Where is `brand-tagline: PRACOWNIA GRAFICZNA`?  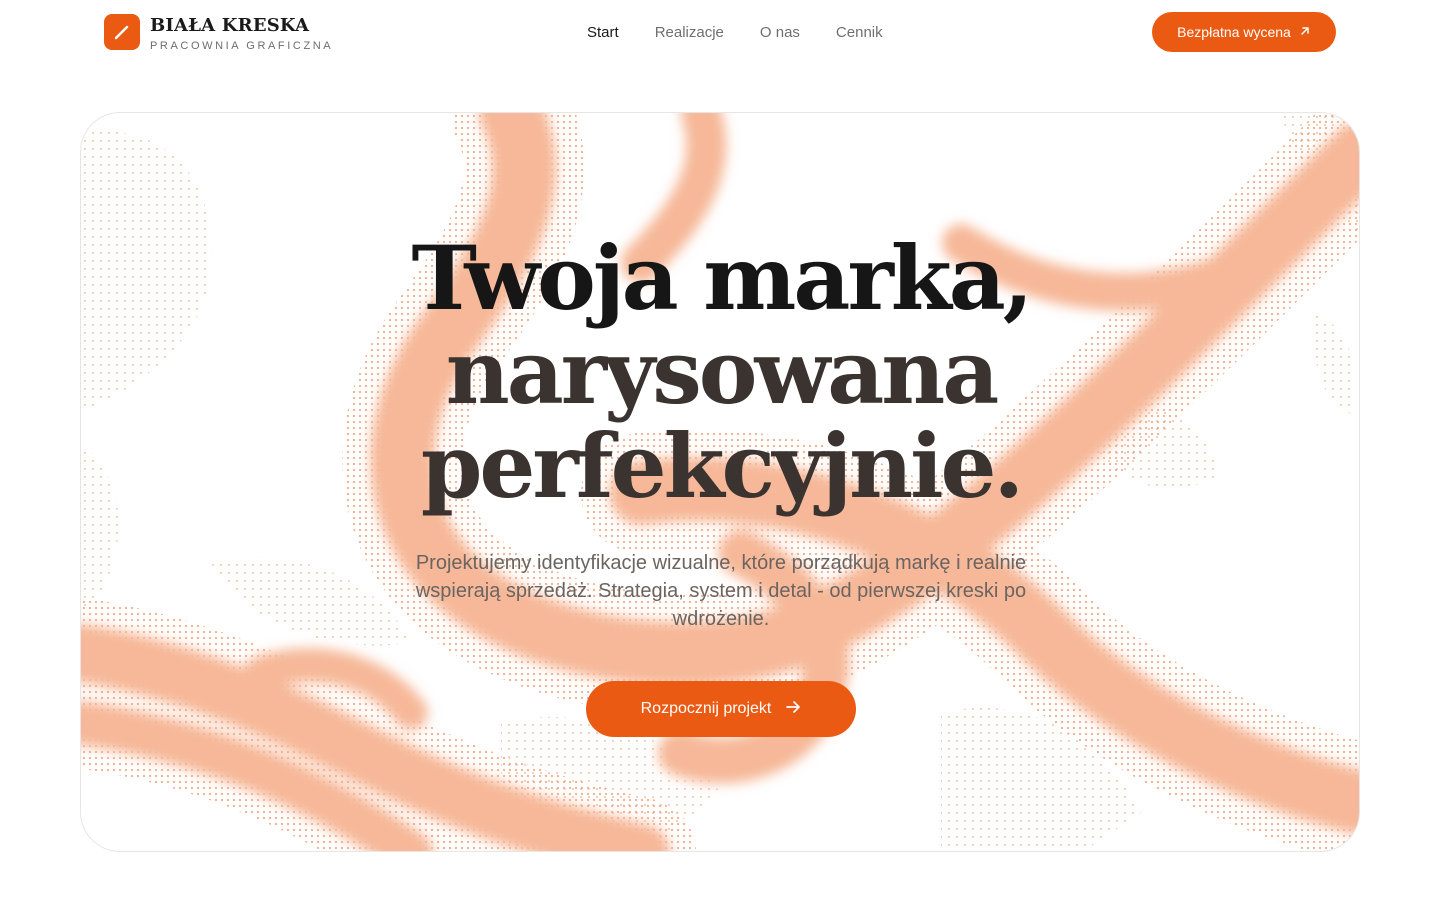 brand-tagline: PRACOWNIA GRAFICZNA is located at coordinates (242, 46).